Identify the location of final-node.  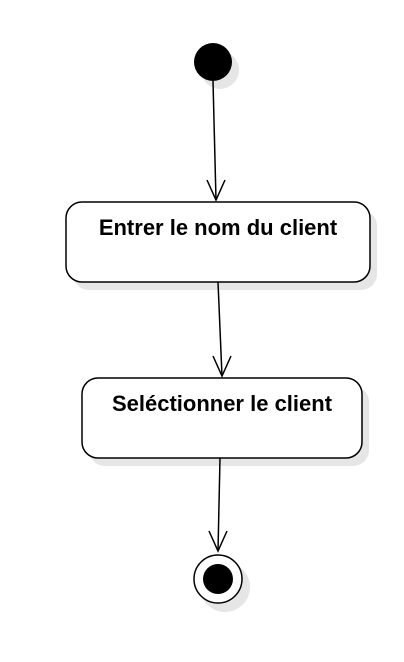
(218, 579).